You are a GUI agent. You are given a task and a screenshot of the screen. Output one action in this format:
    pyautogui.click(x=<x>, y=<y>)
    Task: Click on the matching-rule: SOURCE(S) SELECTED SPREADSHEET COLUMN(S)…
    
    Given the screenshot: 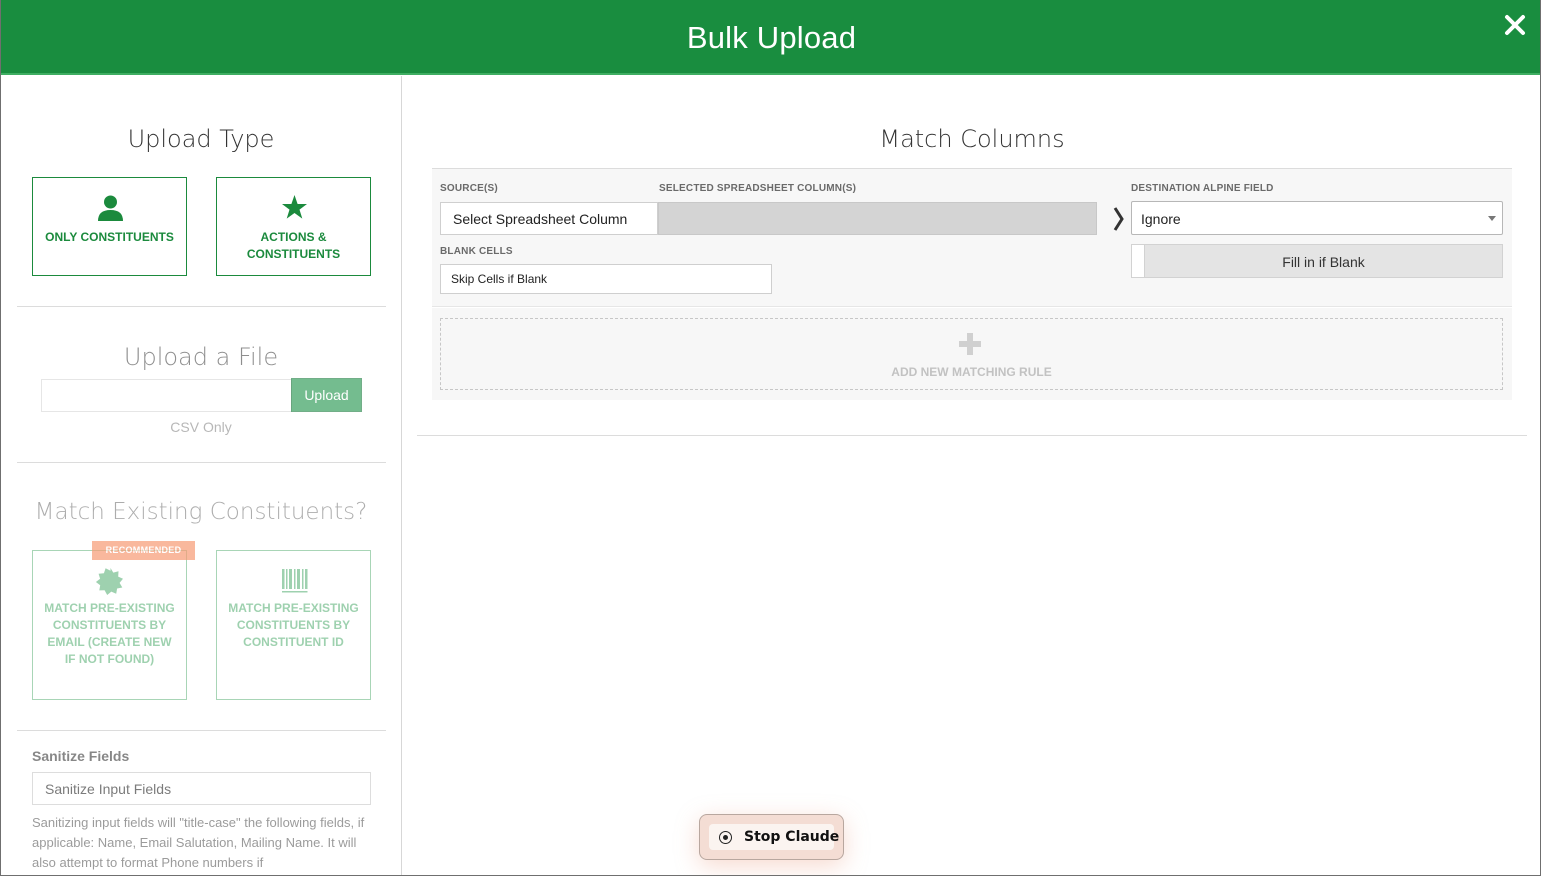 What is the action you would take?
    pyautogui.click(x=972, y=238)
    